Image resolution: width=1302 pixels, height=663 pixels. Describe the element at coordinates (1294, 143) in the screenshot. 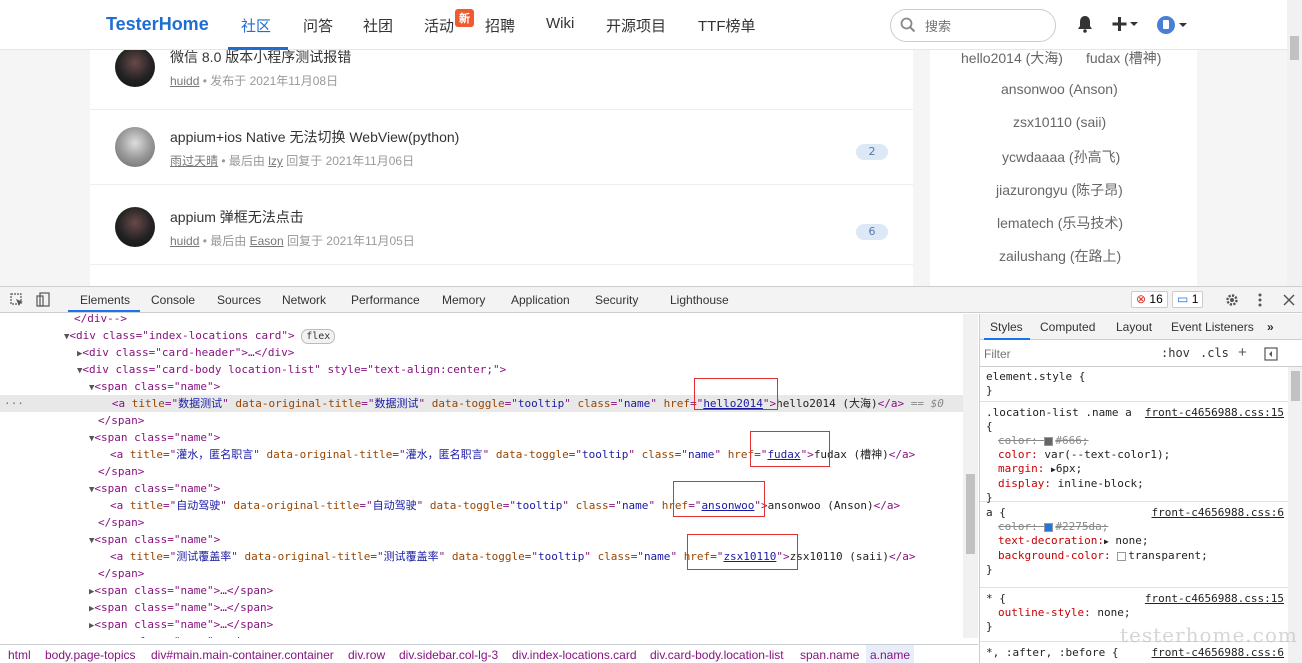

I see `page-scrollbar` at that location.